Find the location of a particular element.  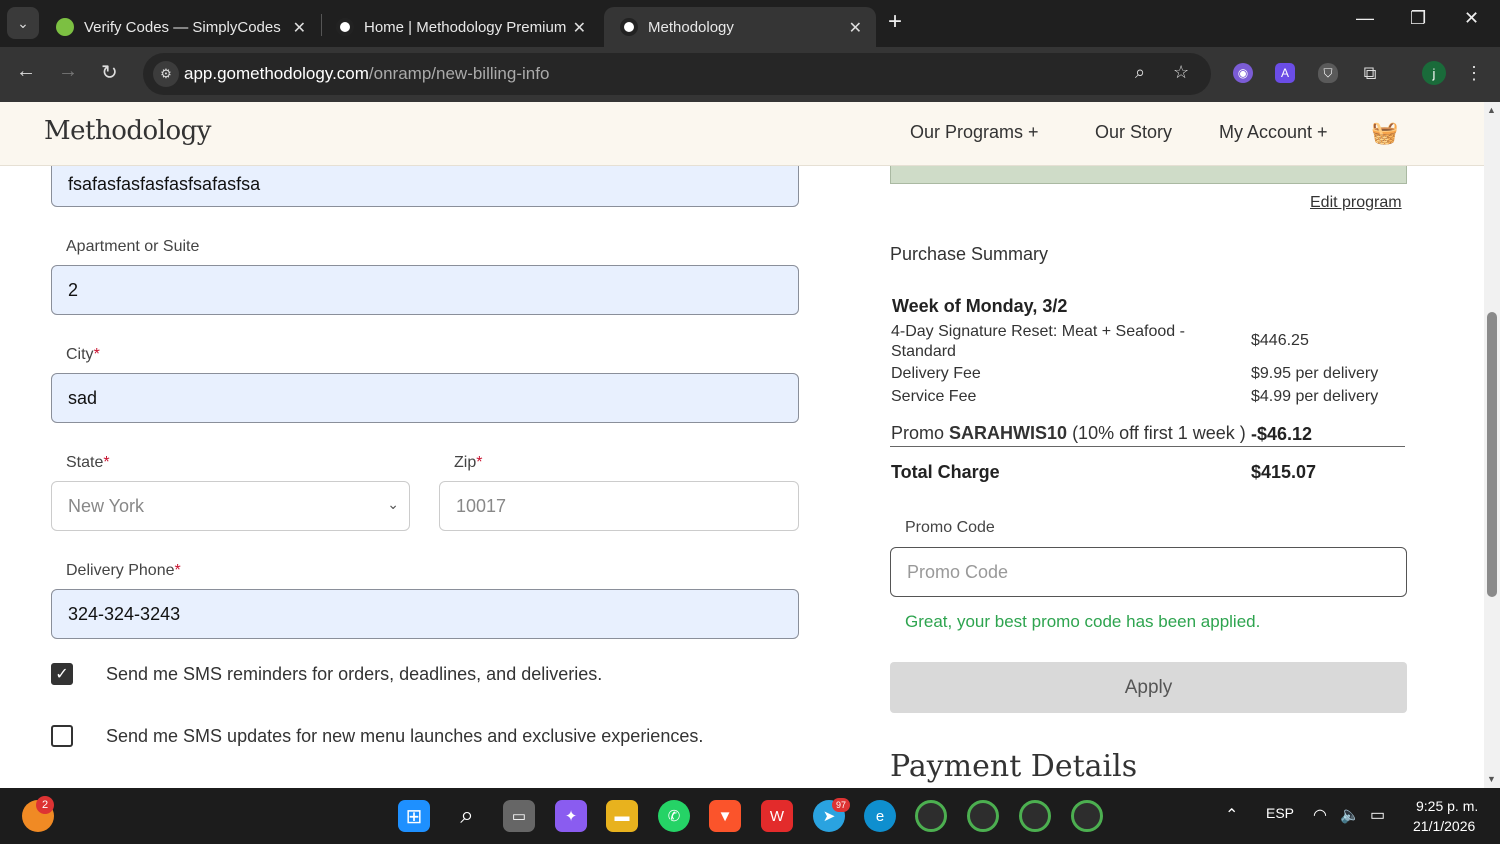

task-view-icon: ▭ is located at coordinates (519, 816).